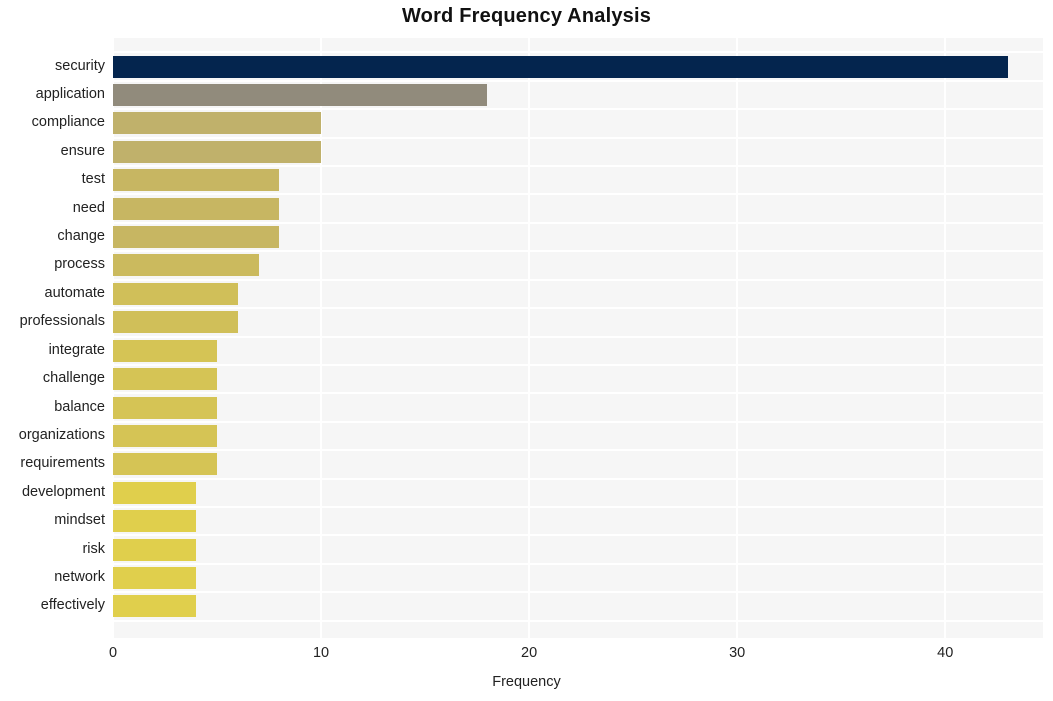 The image size is (1053, 701). Describe the element at coordinates (945, 653) in the screenshot. I see `x-tick-label-40: 40` at that location.